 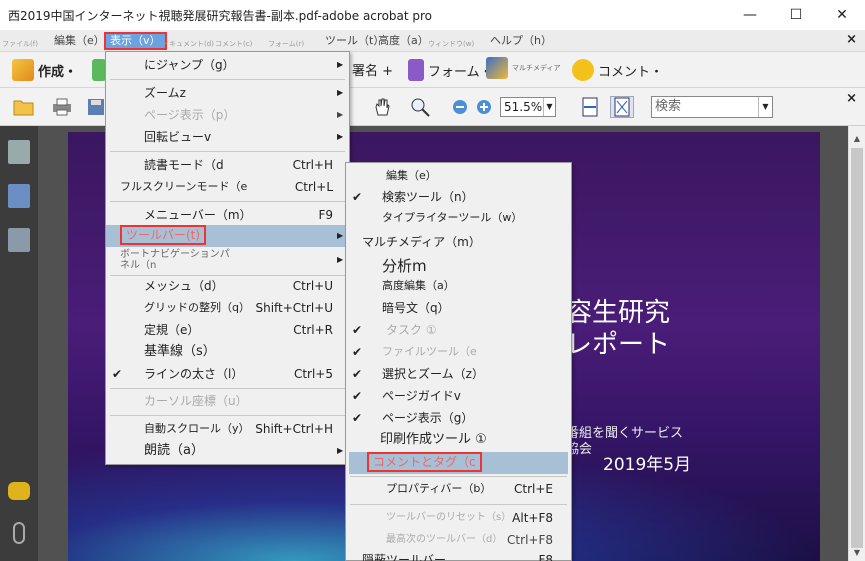 What do you see at coordinates (458, 418) in the screenshot?
I see `submenu-item-page-display: ✔ ページ表示（g）` at bounding box center [458, 418].